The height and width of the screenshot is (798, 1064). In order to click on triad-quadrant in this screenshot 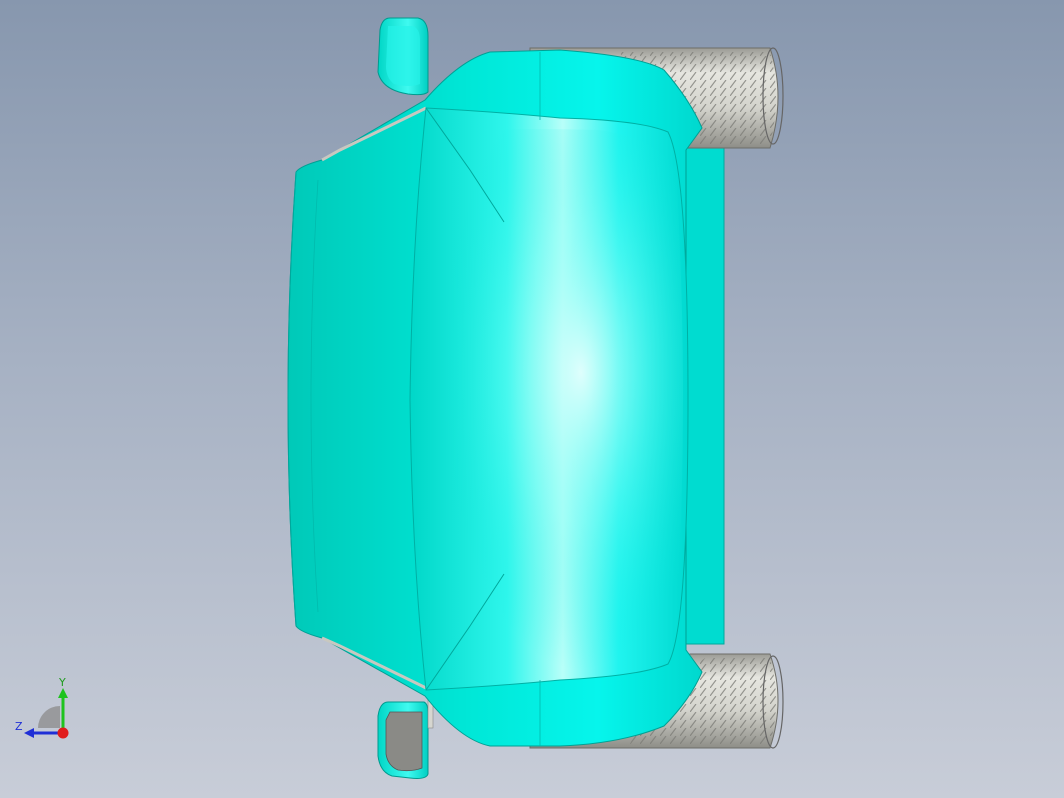, I will do `click(49, 717)`.